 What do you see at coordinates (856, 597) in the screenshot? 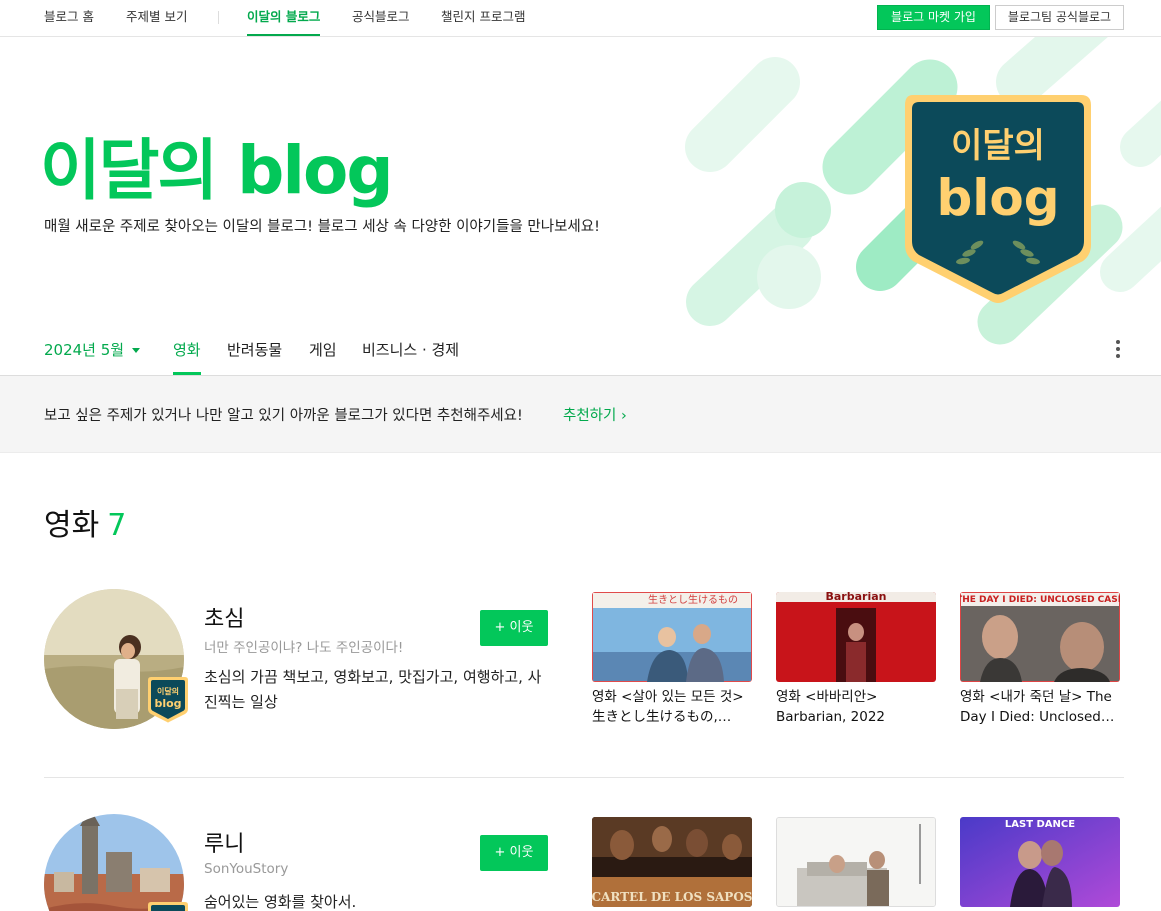
I see `thumb-text: Barbarian` at bounding box center [856, 597].